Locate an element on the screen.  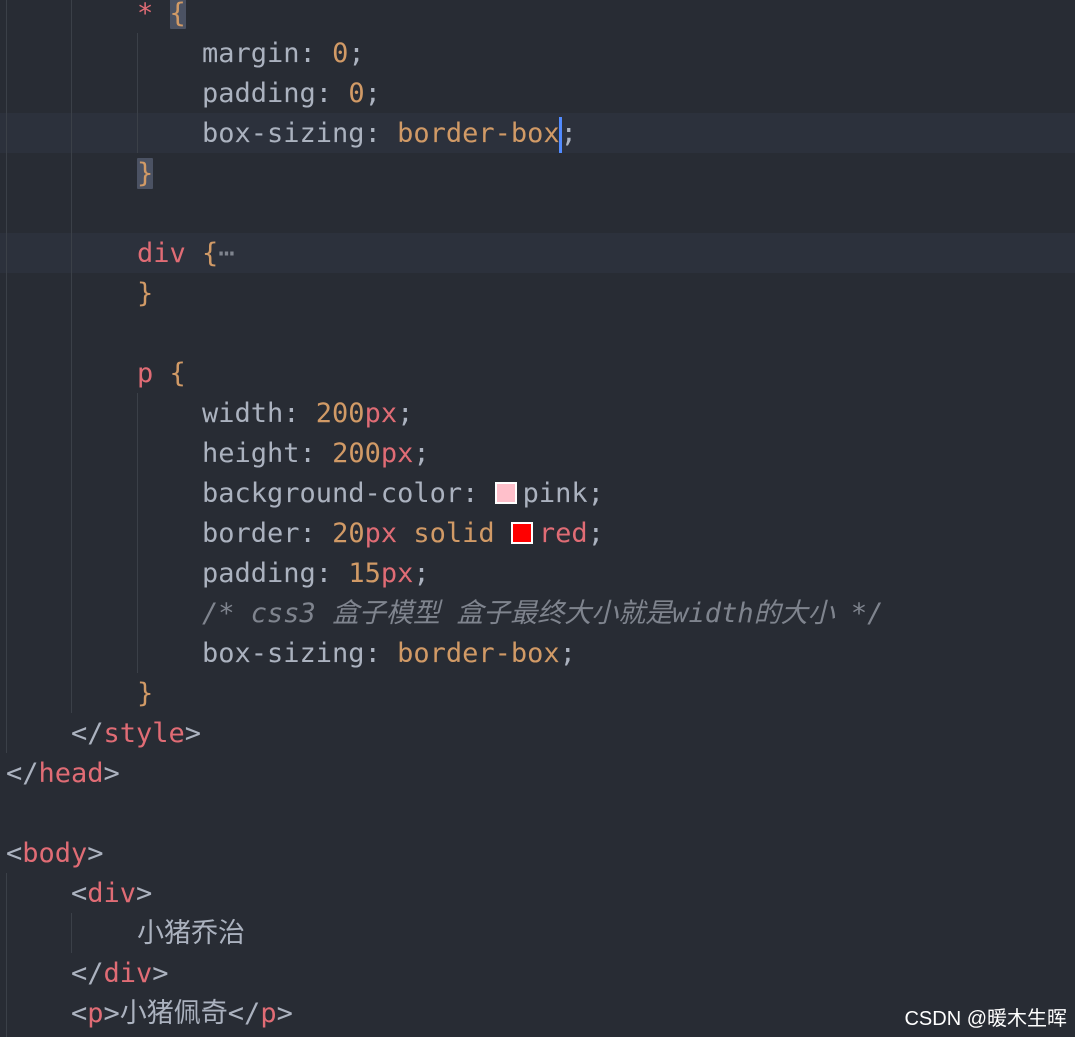
code-line: <div> is located at coordinates (76, 894).